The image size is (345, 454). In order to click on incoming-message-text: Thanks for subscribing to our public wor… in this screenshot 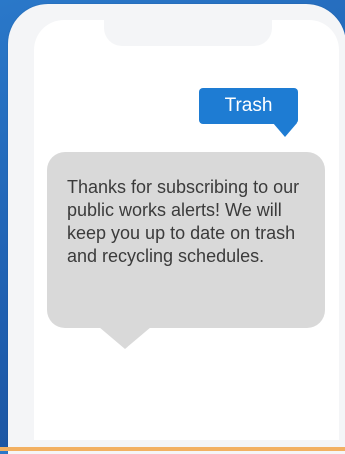, I will do `click(183, 221)`.